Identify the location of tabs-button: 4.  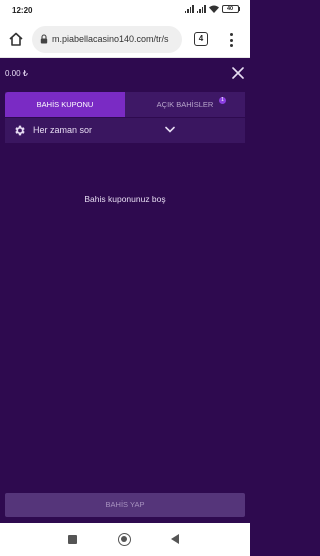
(201, 39).